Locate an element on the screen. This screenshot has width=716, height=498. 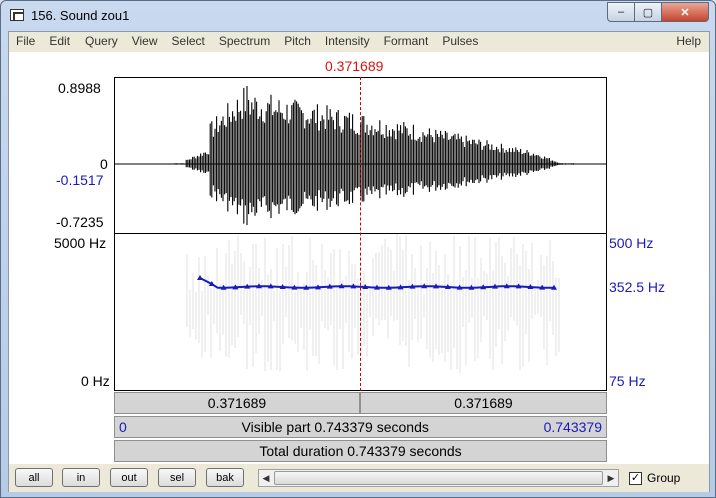
total-duration-label: Total duration 0.743379 seconds is located at coordinates (360, 451).